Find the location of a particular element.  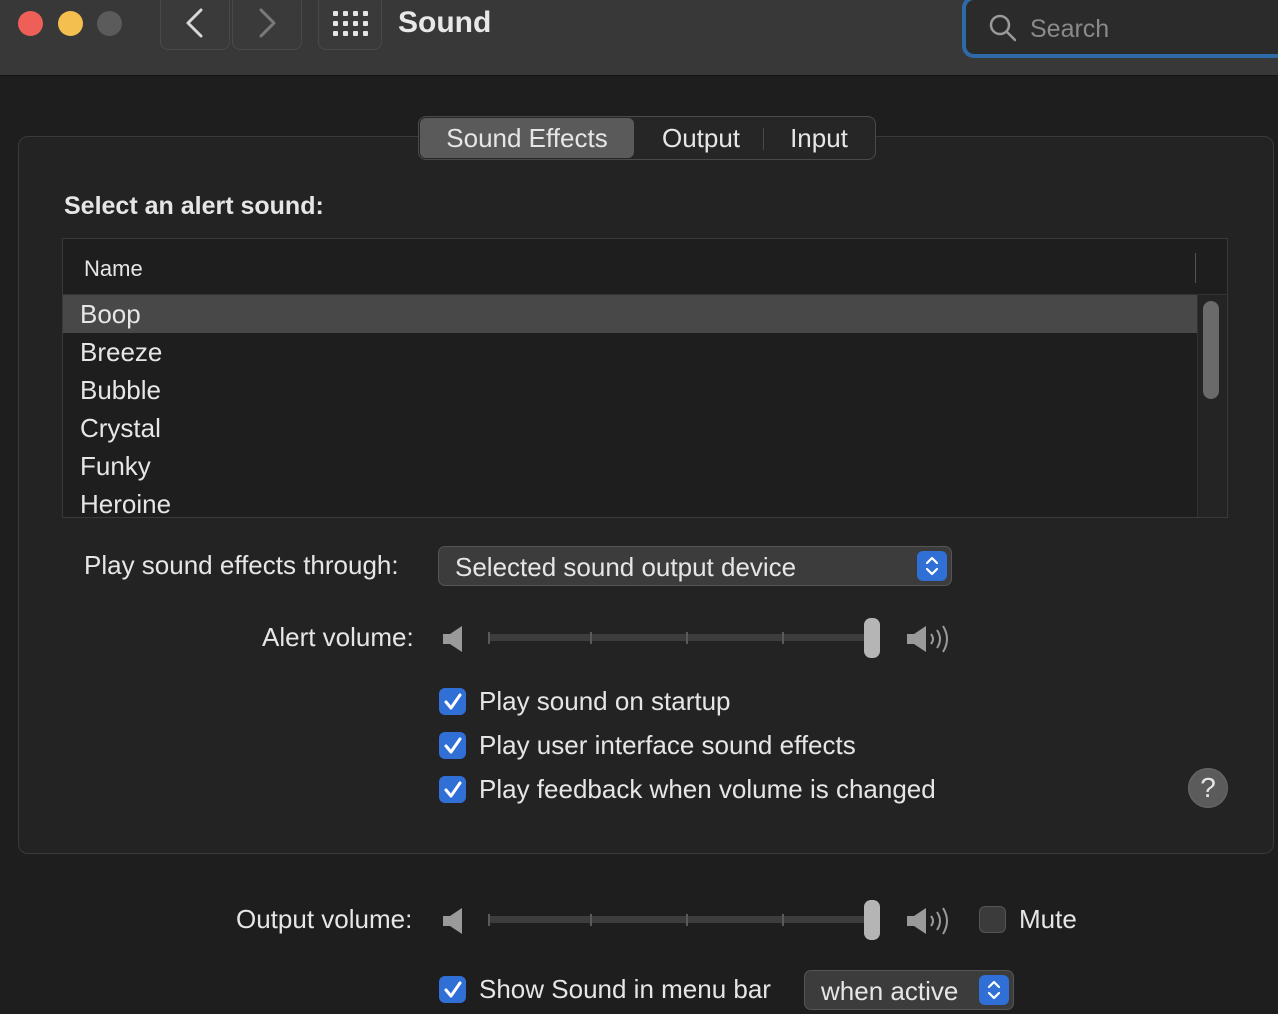

zoom-window-button is located at coordinates (109, 23).